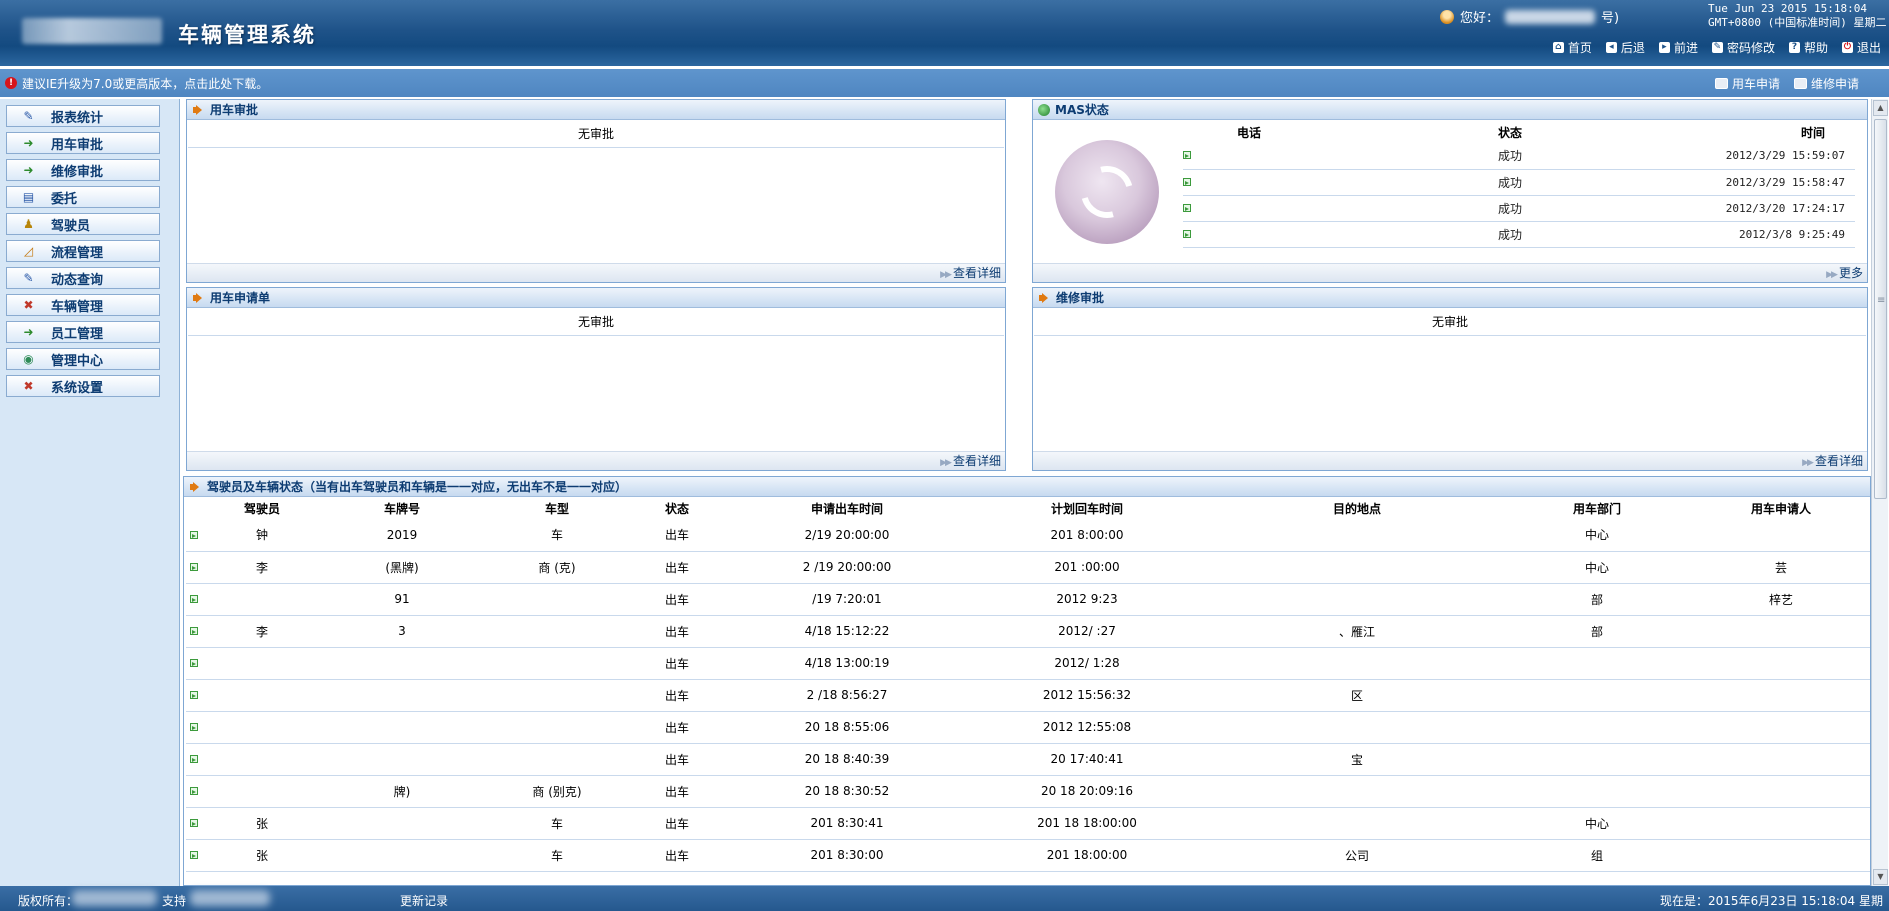 Image resolution: width=1889 pixels, height=911 pixels. What do you see at coordinates (847, 663) in the screenshot?
I see `table-cell: 4/18 13:00:19` at bounding box center [847, 663].